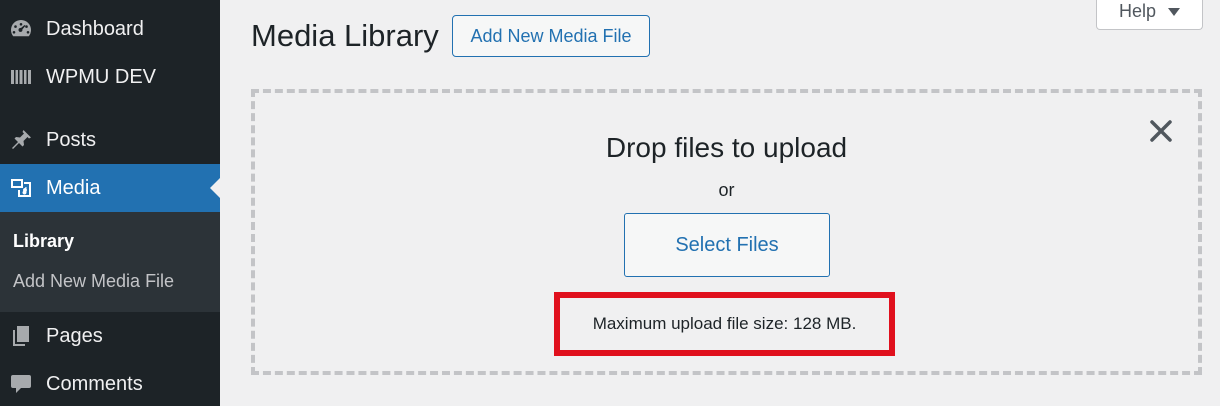 The height and width of the screenshot is (406, 1220). I want to click on sidebar-item-label: Pages, so click(74, 335).